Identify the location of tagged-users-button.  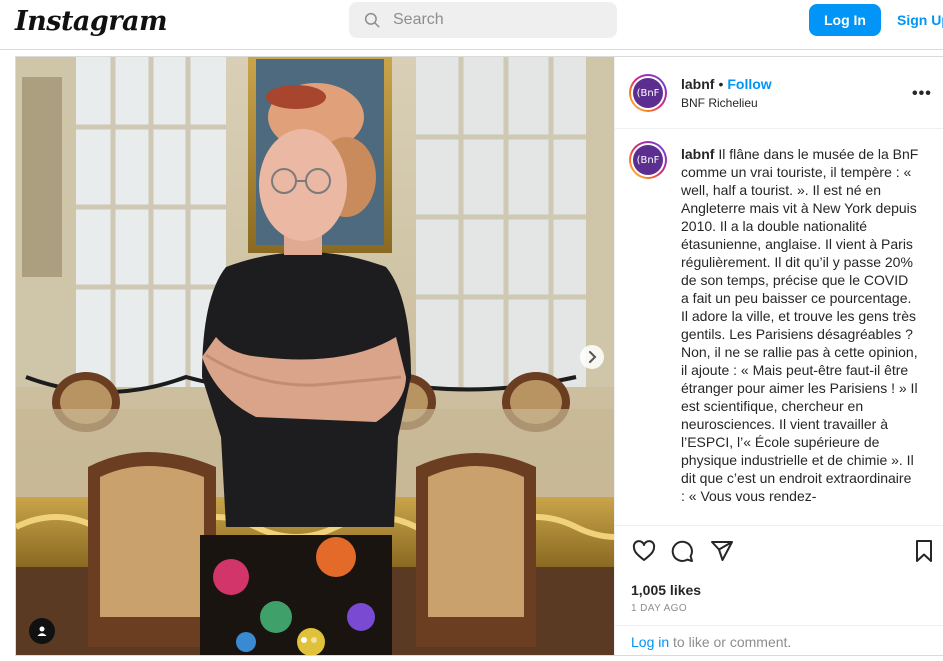
(42, 631).